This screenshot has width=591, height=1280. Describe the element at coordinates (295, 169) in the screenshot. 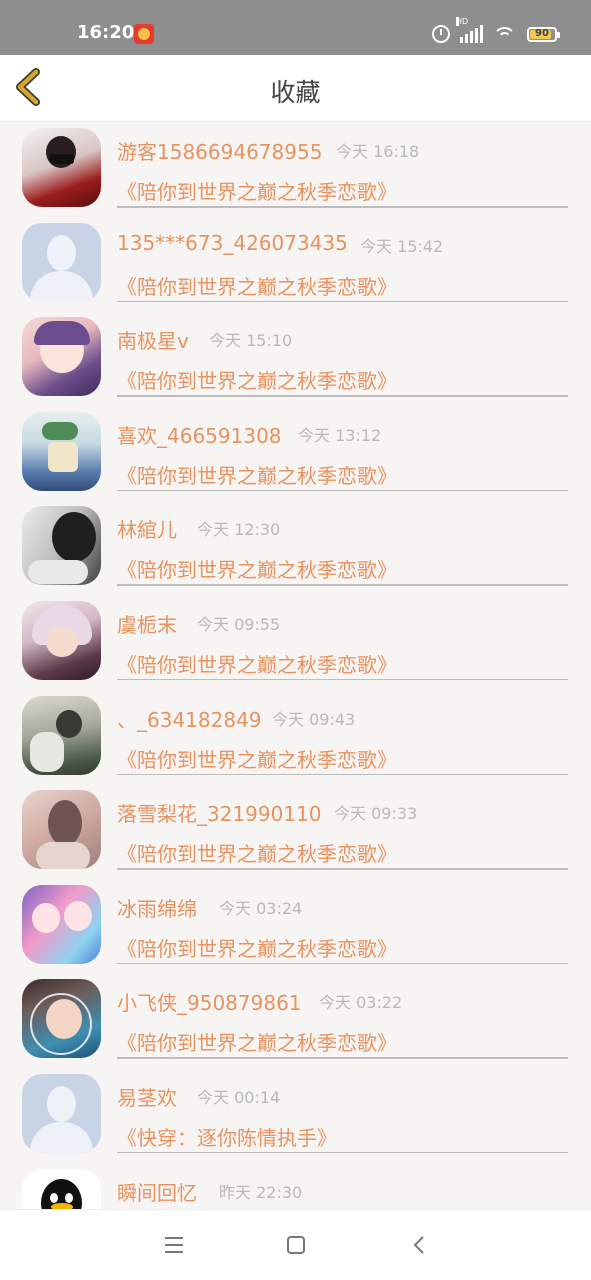

I see `list-item: 游客1586694678955 今天 16:18 《陪你到世界之巅之秋季恋歌》` at that location.